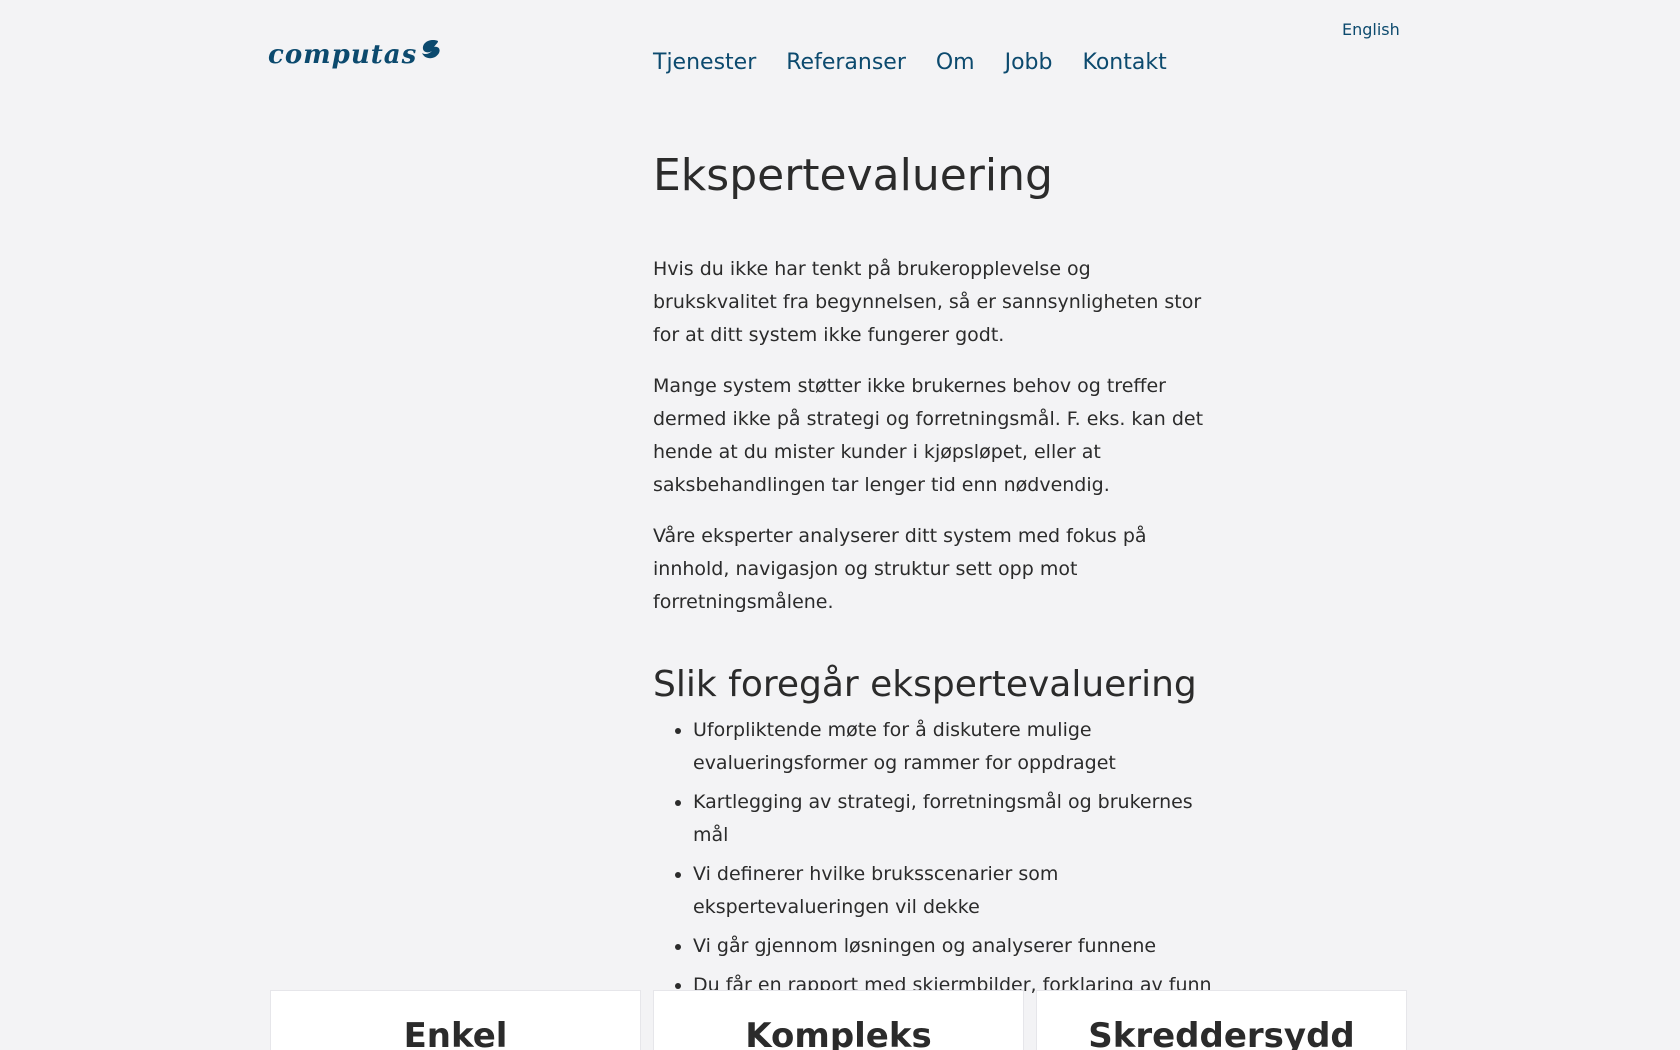 The height and width of the screenshot is (1050, 1680). I want to click on card-kompleks: Kompleks, so click(838, 1020).